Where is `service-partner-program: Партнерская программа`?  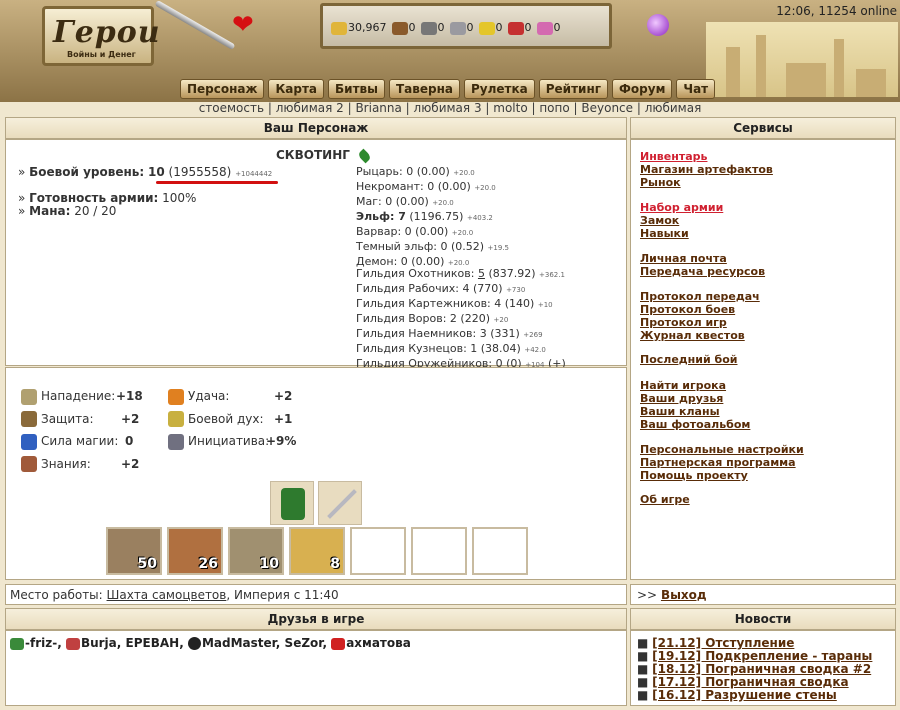 service-partner-program: Партнерская программа is located at coordinates (722, 462).